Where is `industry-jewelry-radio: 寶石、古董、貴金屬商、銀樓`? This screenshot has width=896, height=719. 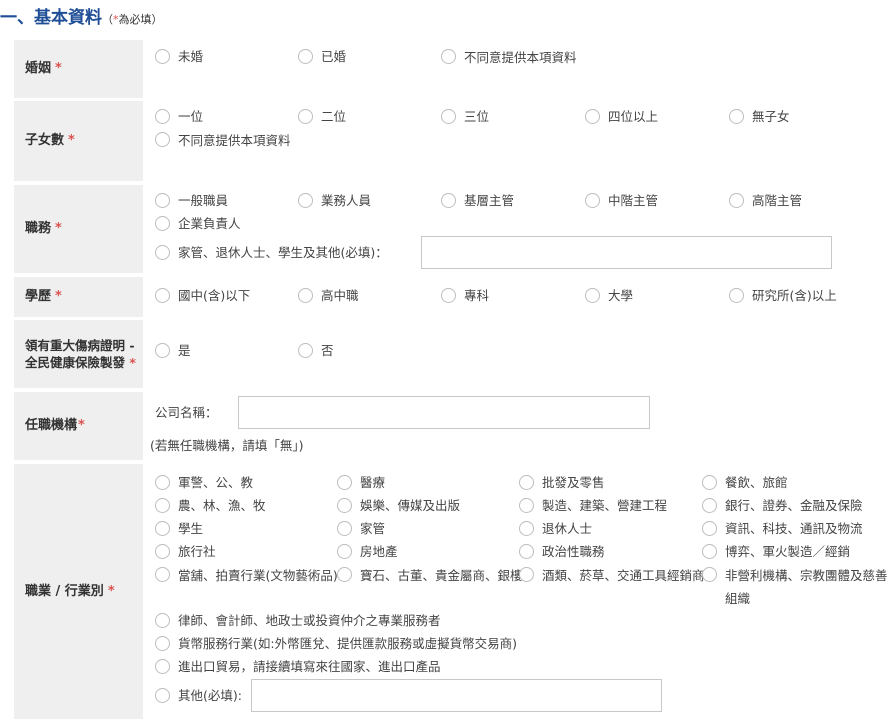 industry-jewelry-radio: 寶石、古董、貴金屬商、銀樓 is located at coordinates (433, 575).